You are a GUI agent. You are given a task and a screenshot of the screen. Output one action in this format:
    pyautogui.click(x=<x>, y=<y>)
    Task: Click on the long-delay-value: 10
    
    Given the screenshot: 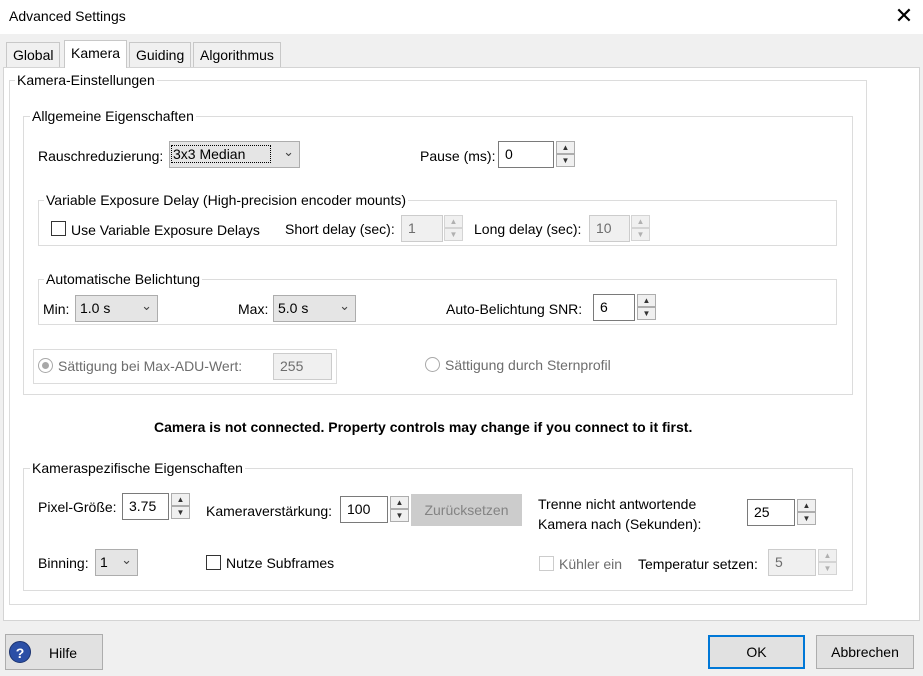 What is the action you would take?
    pyautogui.click(x=604, y=228)
    